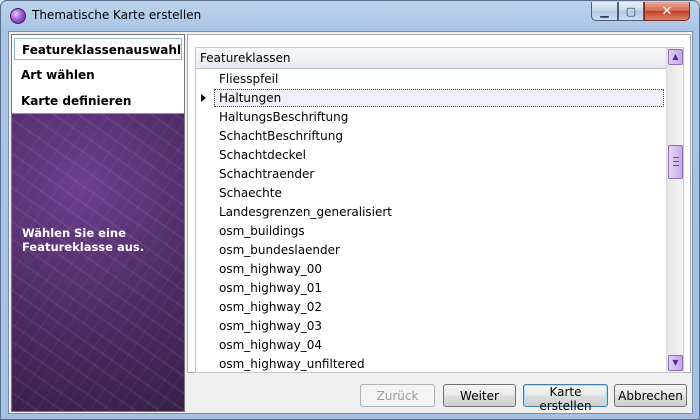  Describe the element at coordinates (284, 117) in the screenshot. I see `list-item-label: HaltungsBeschriftung` at that location.